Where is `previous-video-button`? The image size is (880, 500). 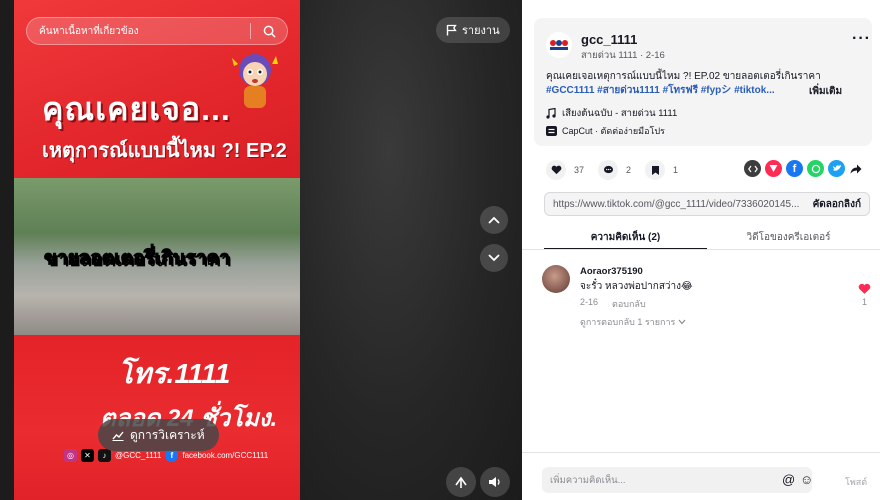
previous-video-button is located at coordinates (494, 220).